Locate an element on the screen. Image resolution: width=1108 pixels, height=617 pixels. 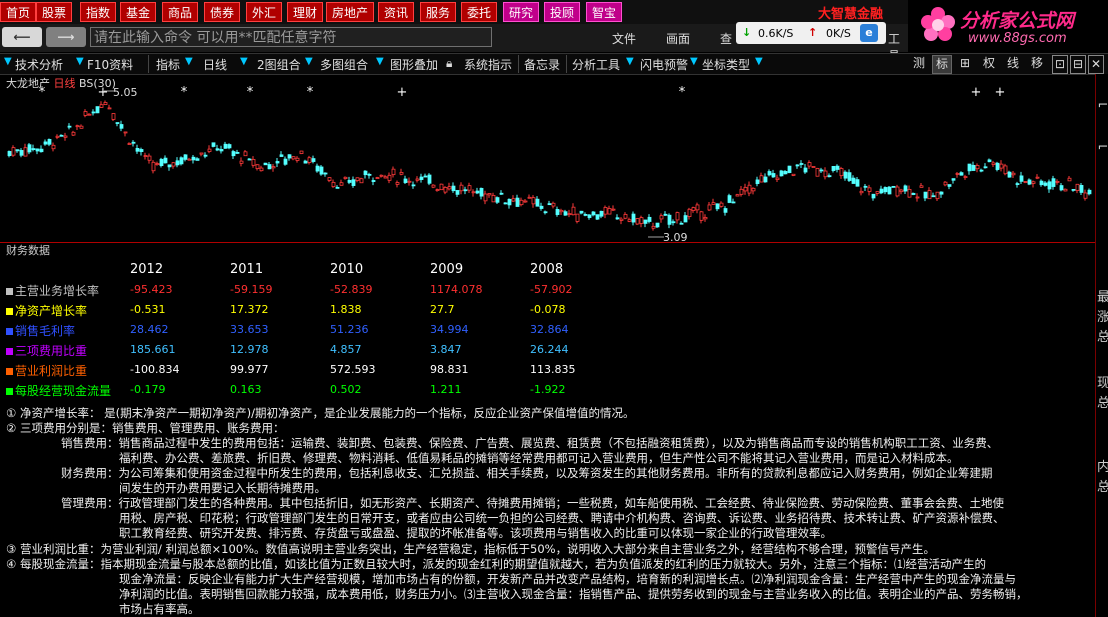
rights-button: 权 is located at coordinates (989, 63).